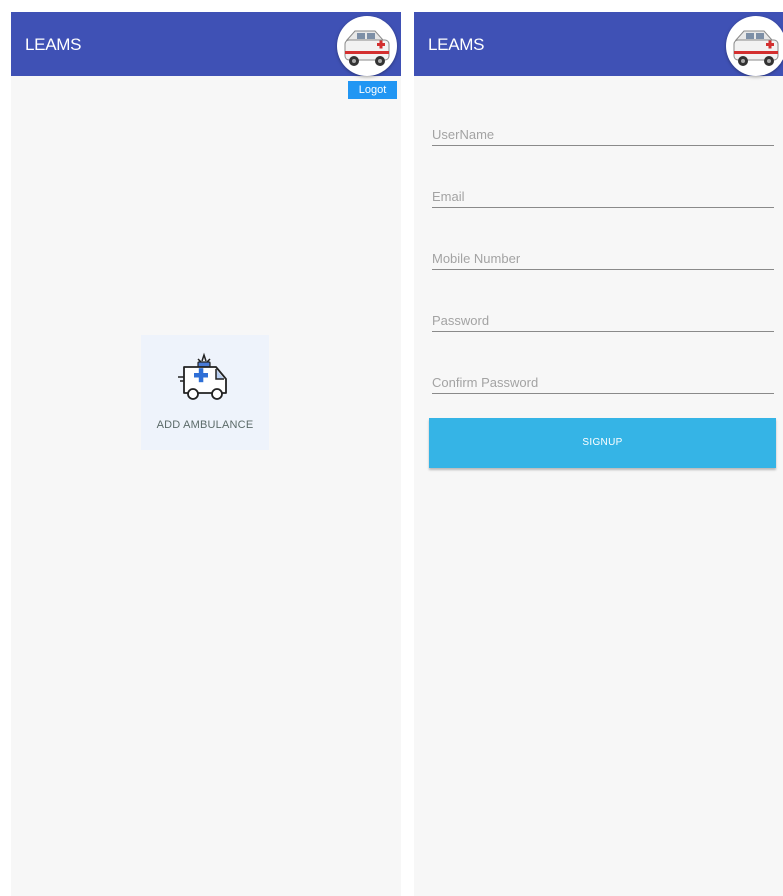 This screenshot has width=783, height=896. I want to click on email-field, so click(603, 192).